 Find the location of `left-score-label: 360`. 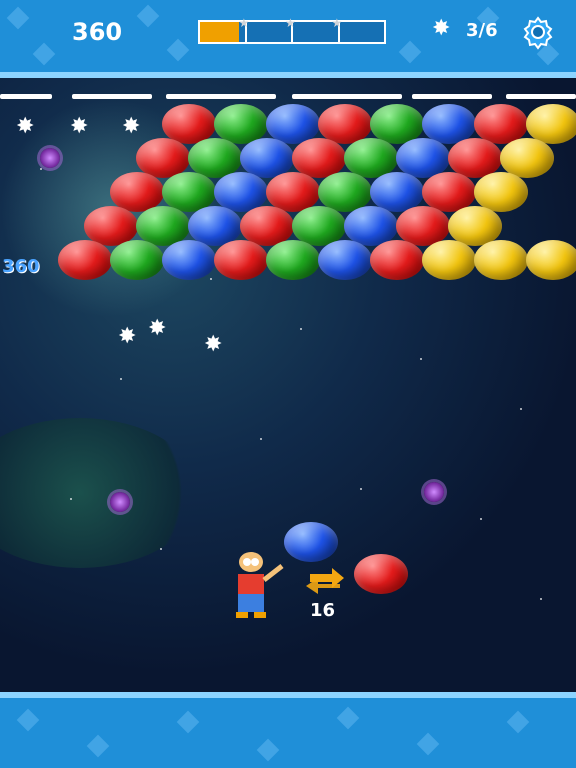

left-score-label: 360 is located at coordinates (21, 266).